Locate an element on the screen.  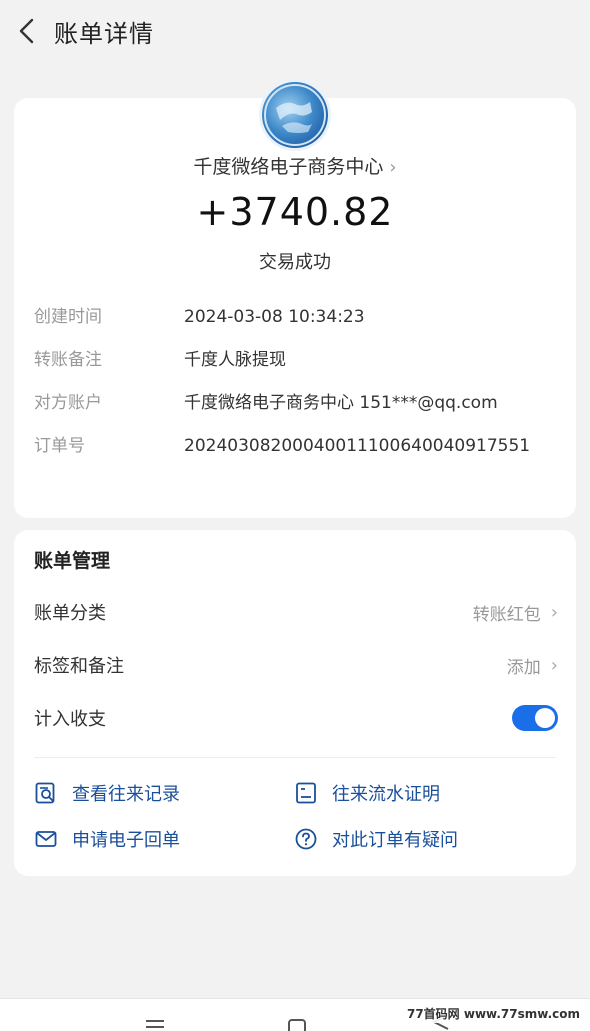
action-label: 查看往来记录 is located at coordinates (126, 794).